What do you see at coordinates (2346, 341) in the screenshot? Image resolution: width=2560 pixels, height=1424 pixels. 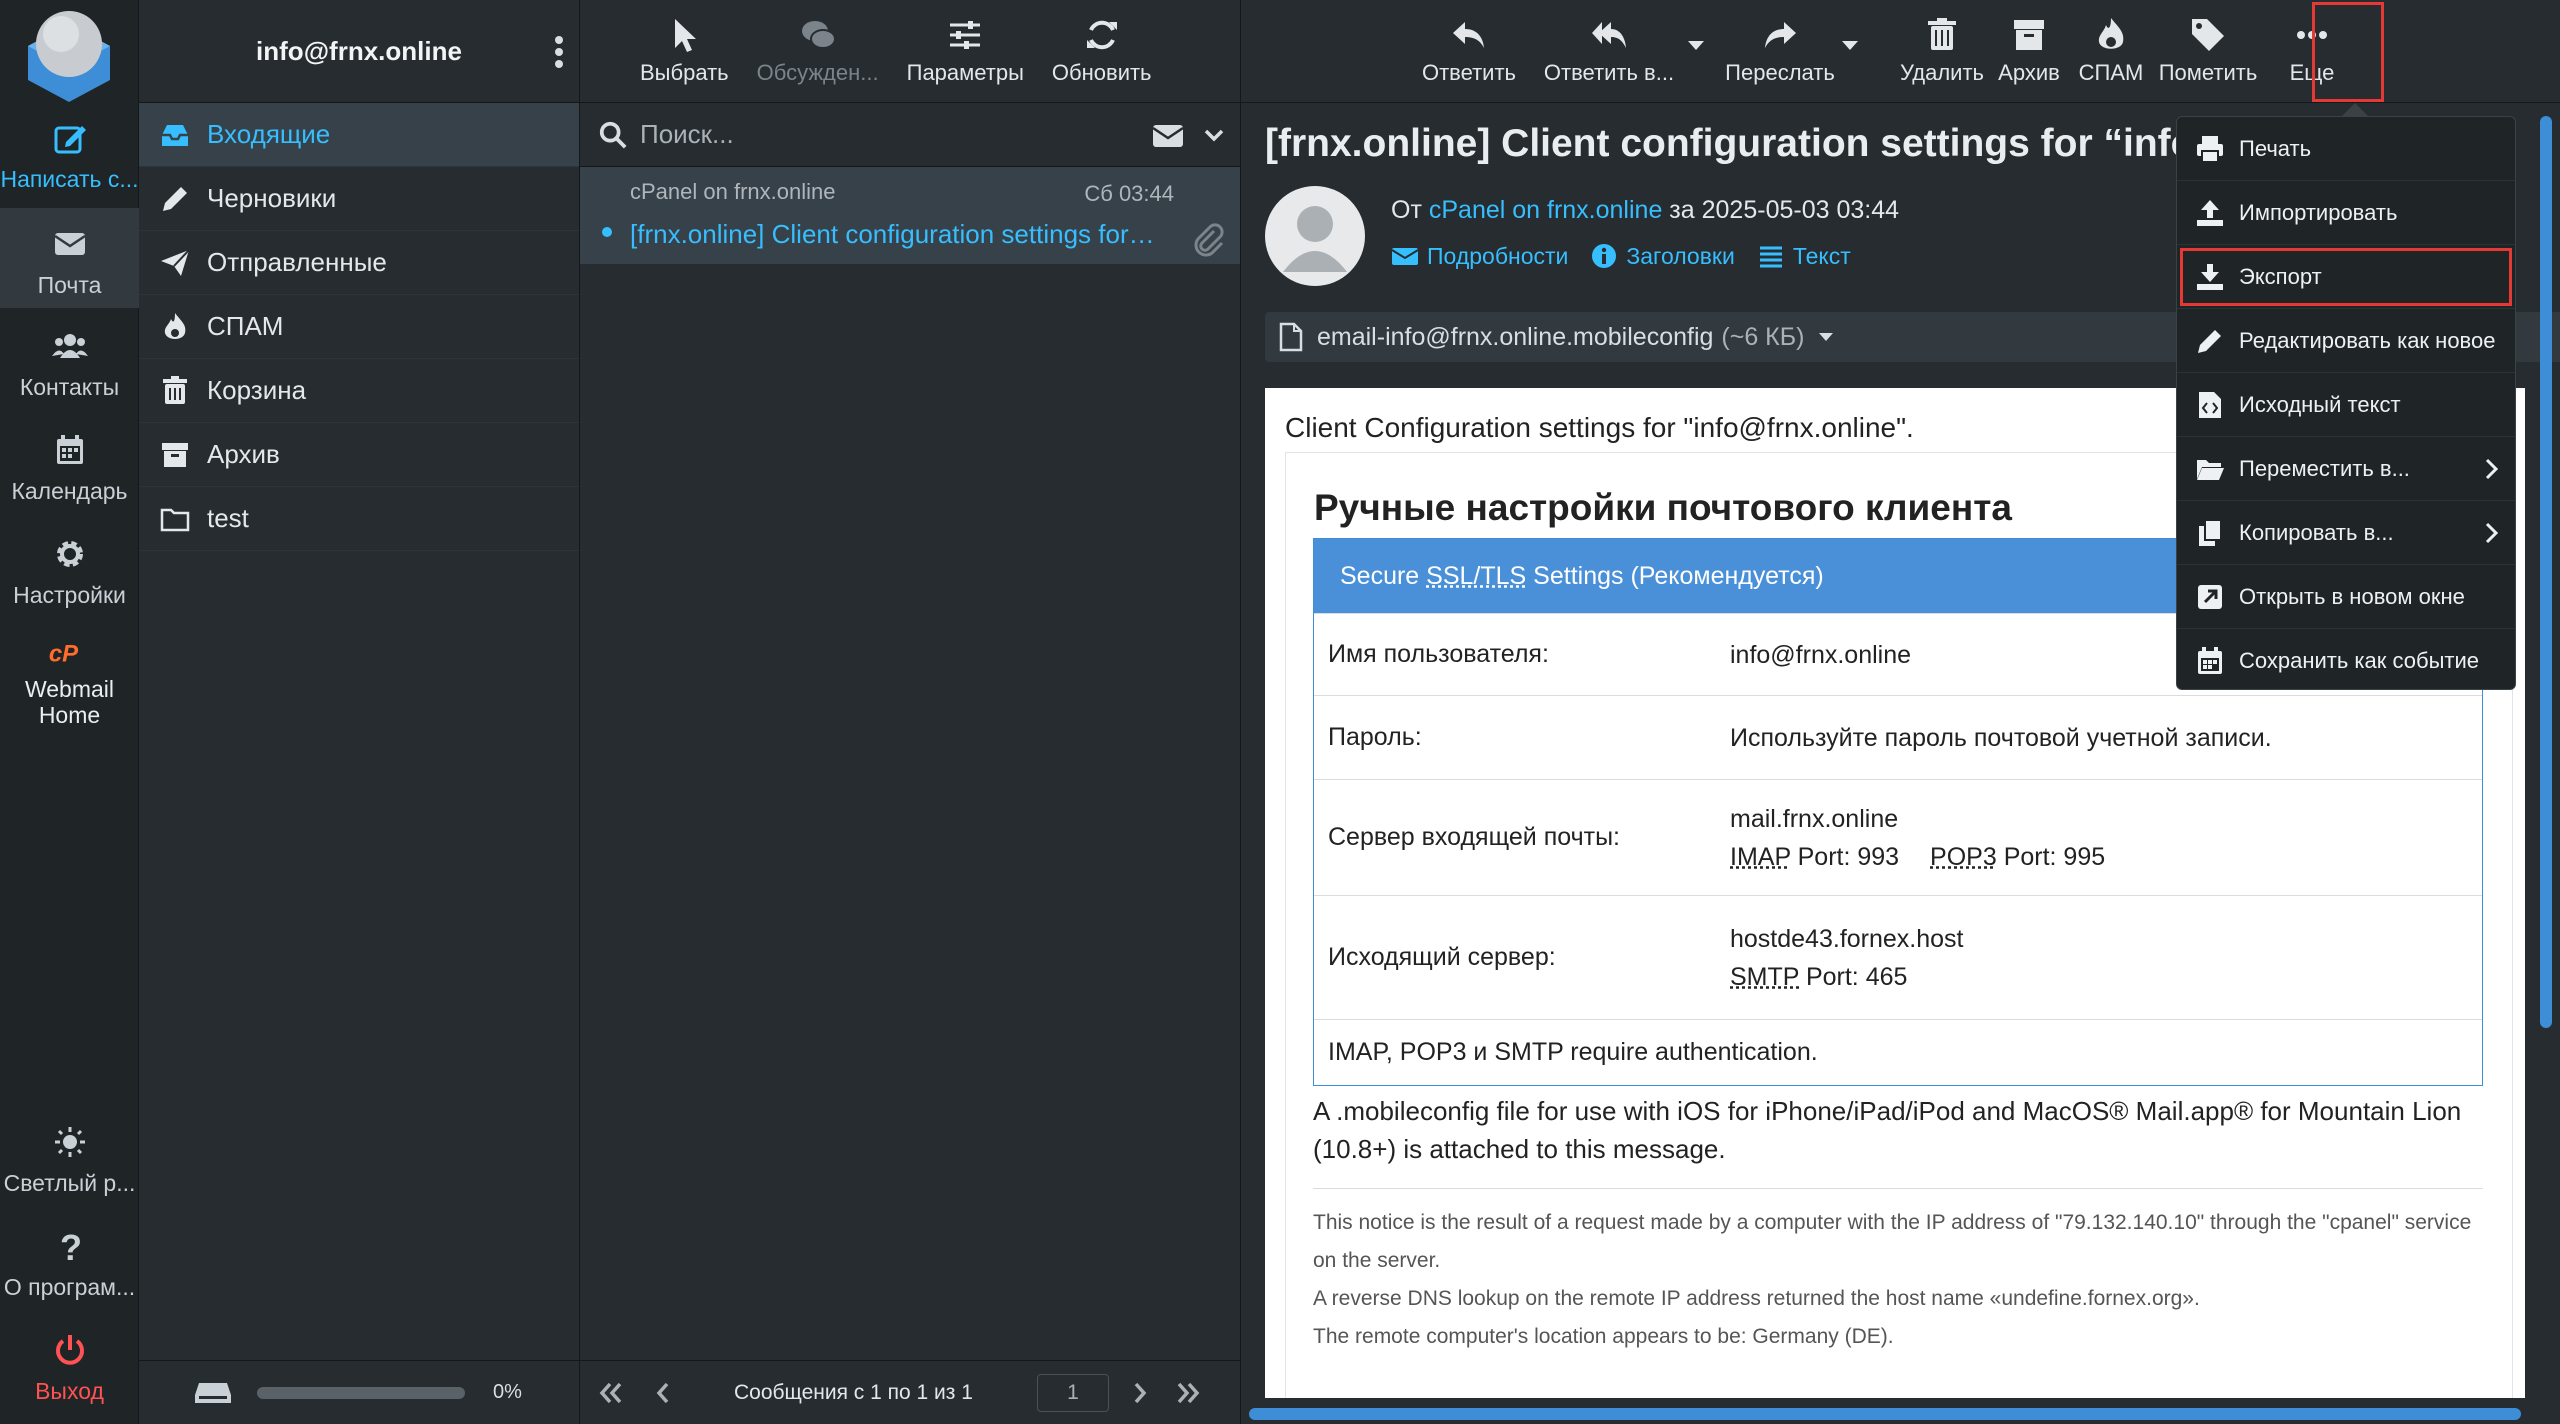 I see `menu-item-edit-as-new: Редактировать как новое` at bounding box center [2346, 341].